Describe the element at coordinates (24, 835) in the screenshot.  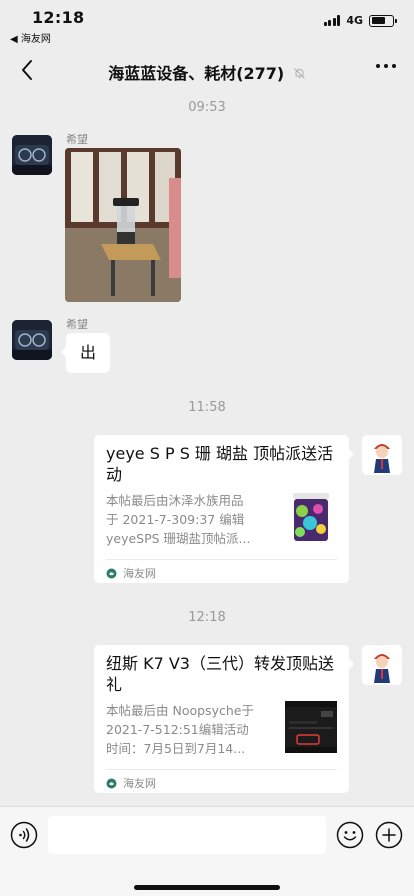
I see `voice-icon` at that location.